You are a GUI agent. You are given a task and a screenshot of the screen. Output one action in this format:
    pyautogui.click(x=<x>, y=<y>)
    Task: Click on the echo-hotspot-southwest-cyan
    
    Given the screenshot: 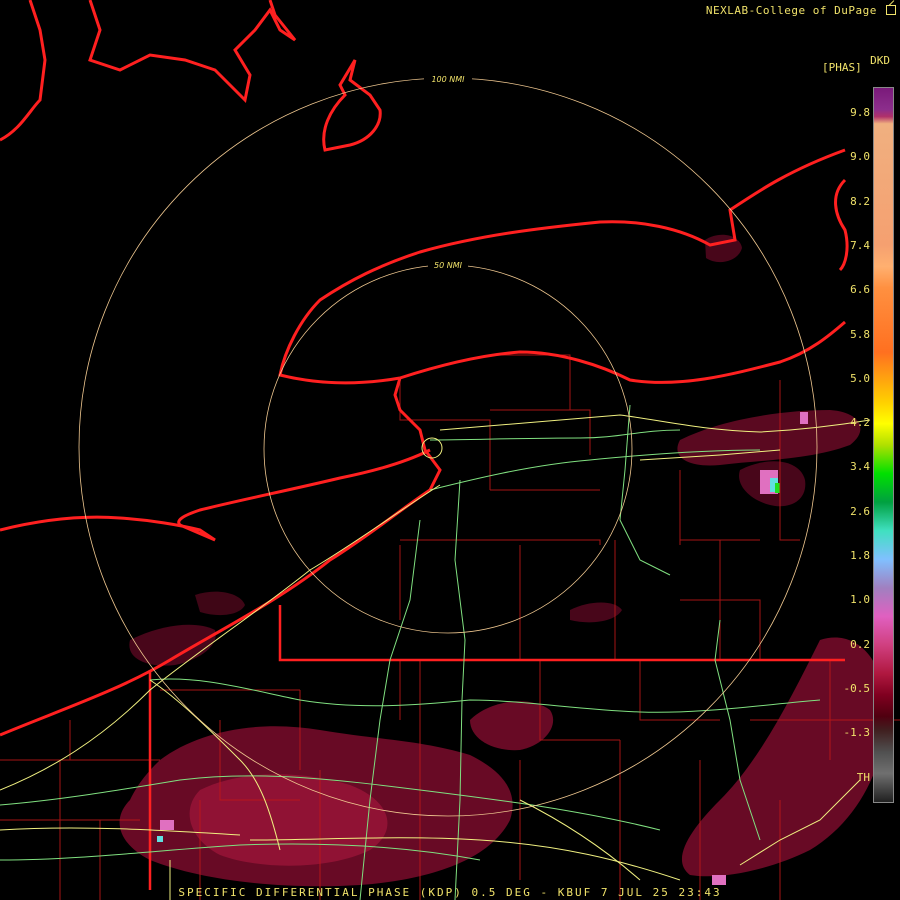 What is the action you would take?
    pyautogui.click(x=160, y=839)
    